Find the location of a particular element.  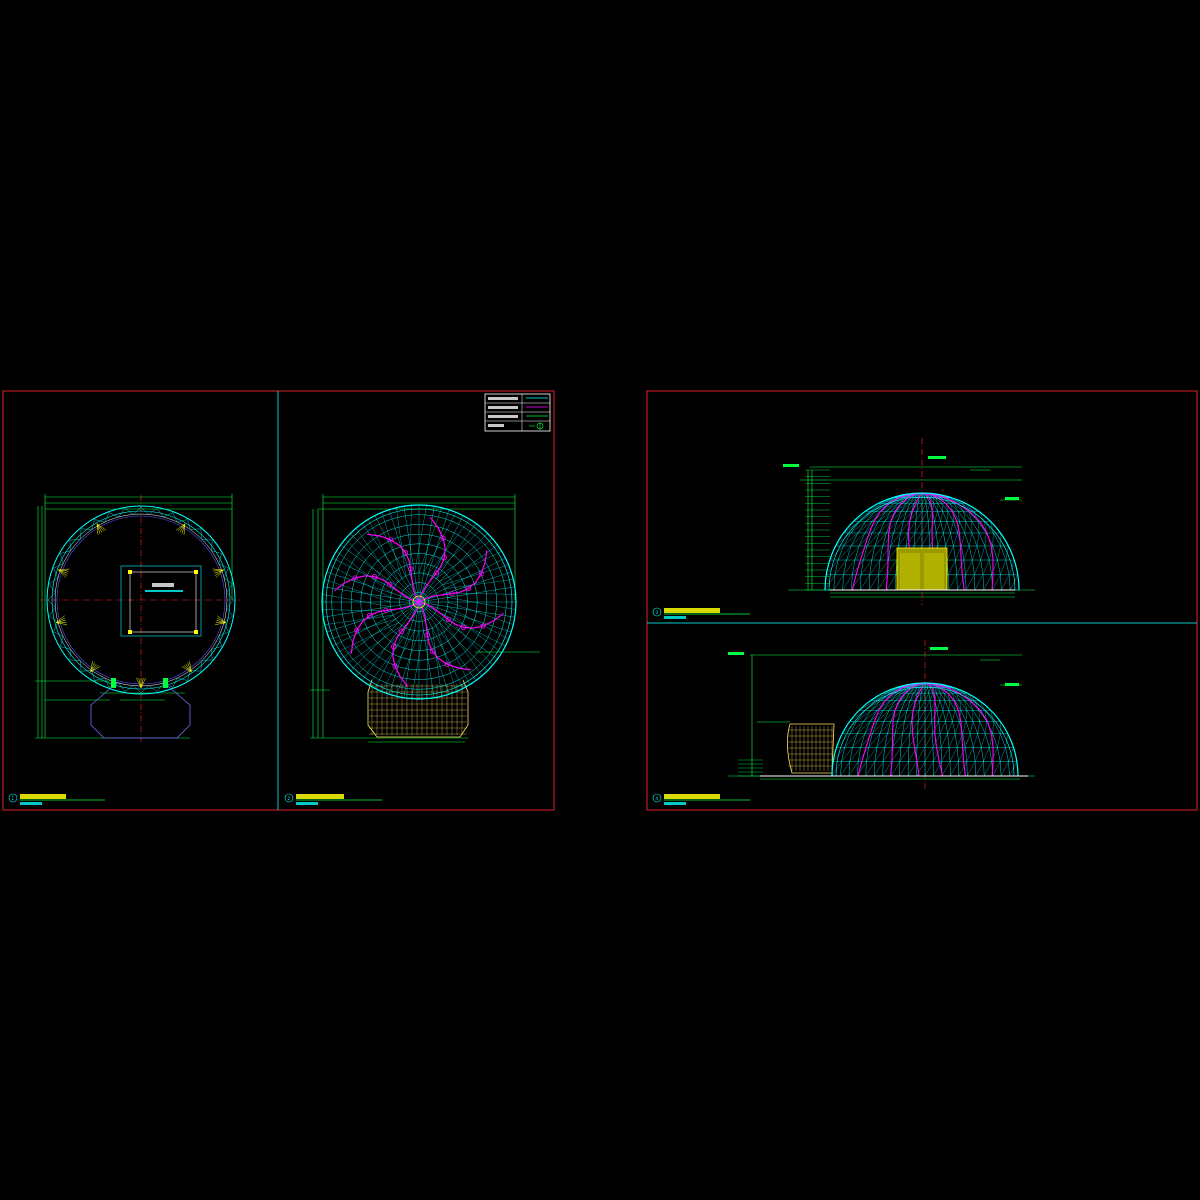

view-roof-plan: 2 is located at coordinates (412, 649).